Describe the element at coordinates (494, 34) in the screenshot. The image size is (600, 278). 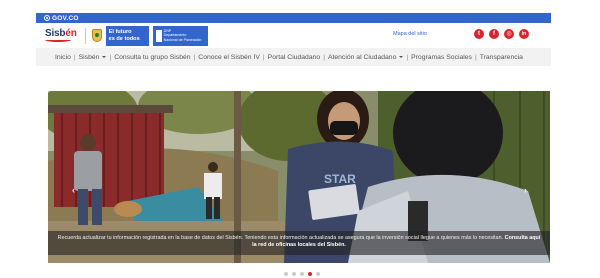
I see `facebook-icon: f` at that location.